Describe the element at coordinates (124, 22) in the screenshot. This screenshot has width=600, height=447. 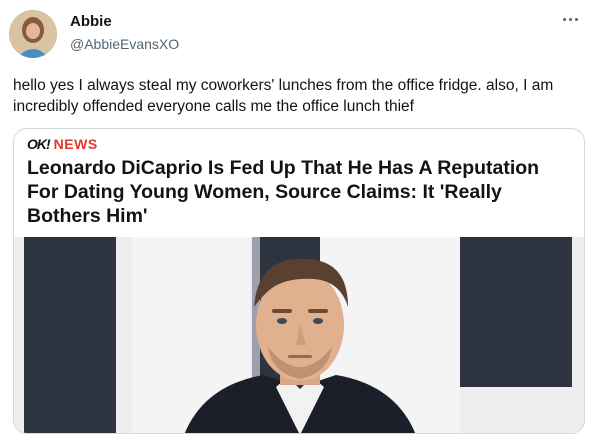
I see `display-name: Abbie` at that location.